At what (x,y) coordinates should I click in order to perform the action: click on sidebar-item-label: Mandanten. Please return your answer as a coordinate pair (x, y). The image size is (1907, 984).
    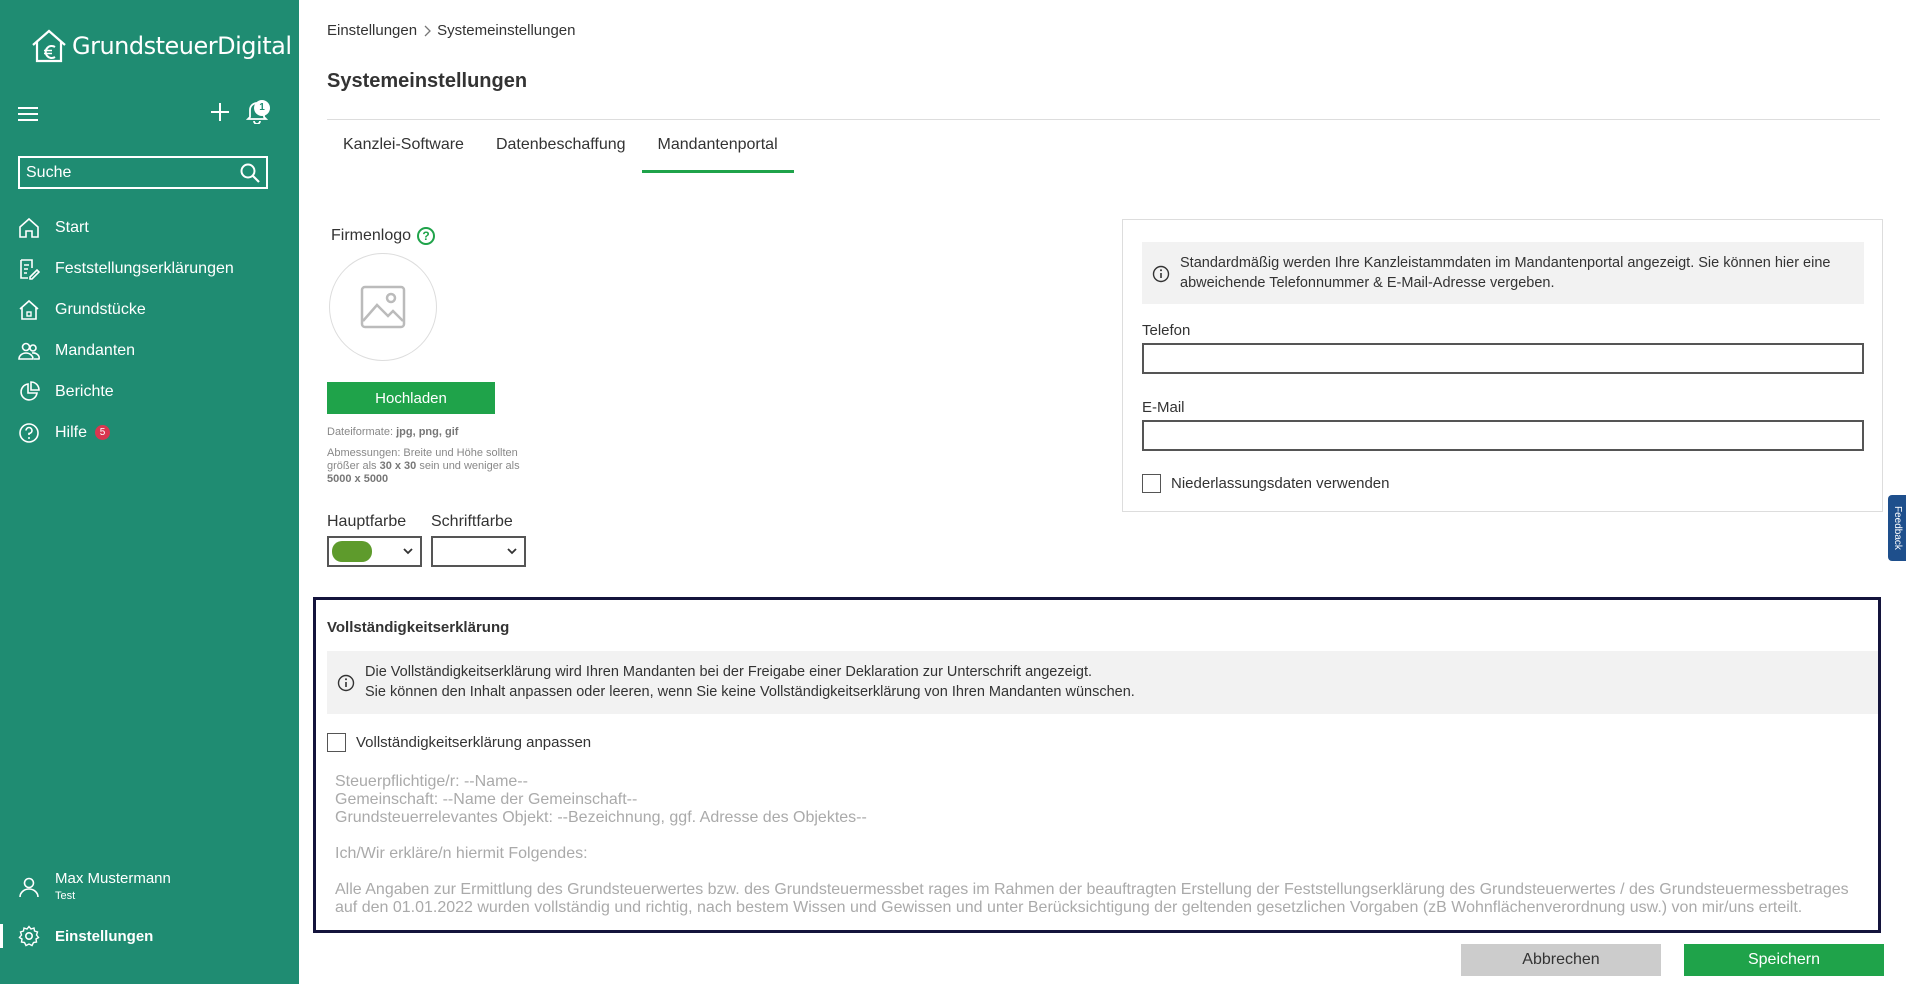
    Looking at the image, I should click on (95, 350).